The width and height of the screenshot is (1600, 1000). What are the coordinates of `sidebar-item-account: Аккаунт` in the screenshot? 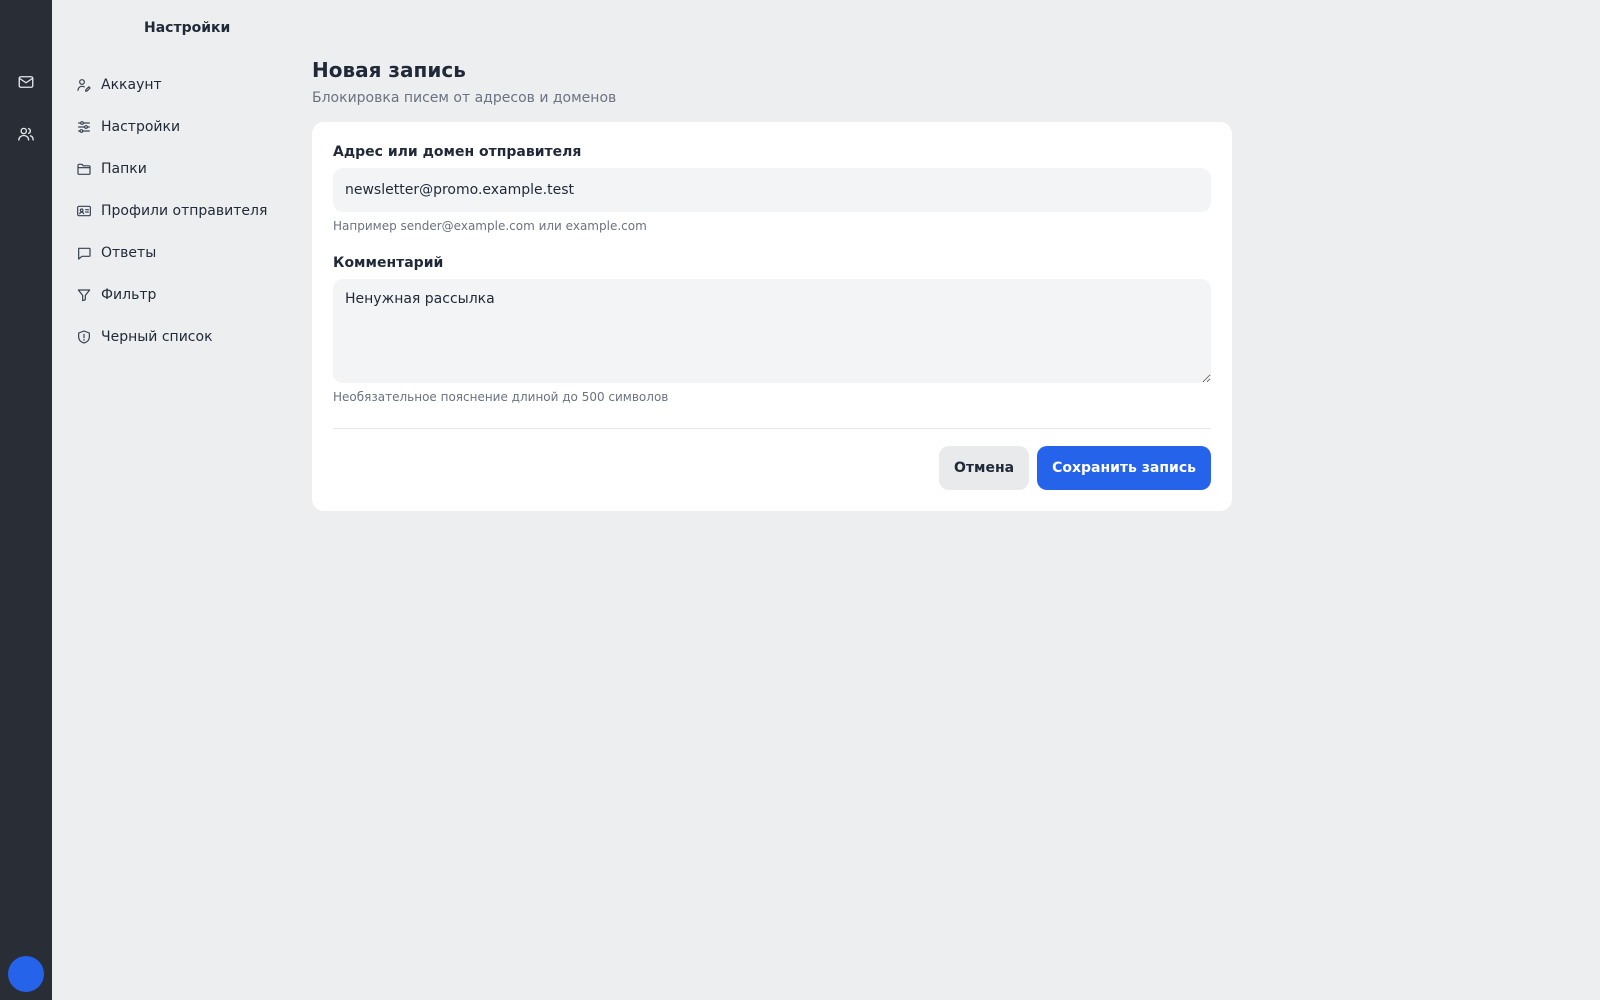 It's located at (186, 85).